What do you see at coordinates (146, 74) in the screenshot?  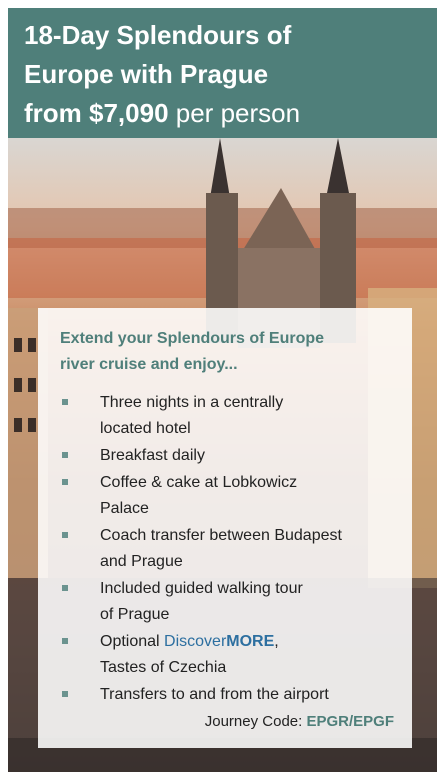 I see `title-line-2: Europe with Prague` at bounding box center [146, 74].